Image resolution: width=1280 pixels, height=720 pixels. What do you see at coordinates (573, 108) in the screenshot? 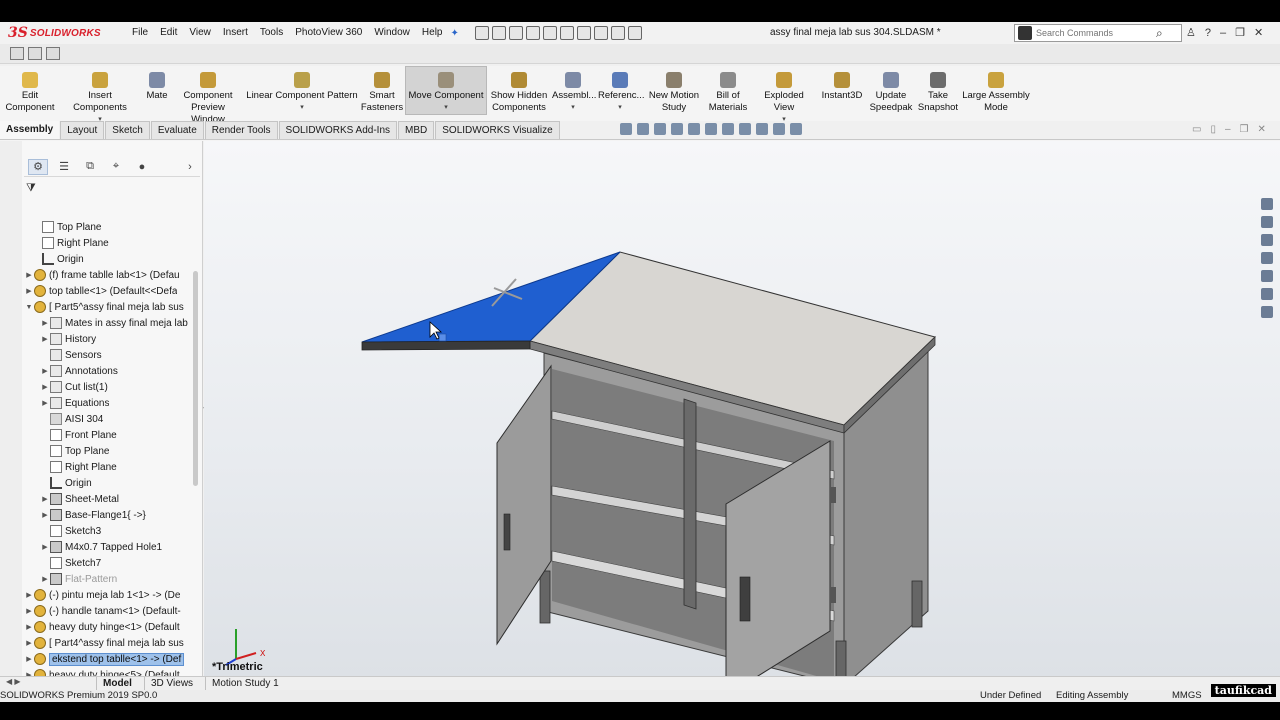
I see `assembly-features-dropdown-icon: ▾` at bounding box center [573, 108].